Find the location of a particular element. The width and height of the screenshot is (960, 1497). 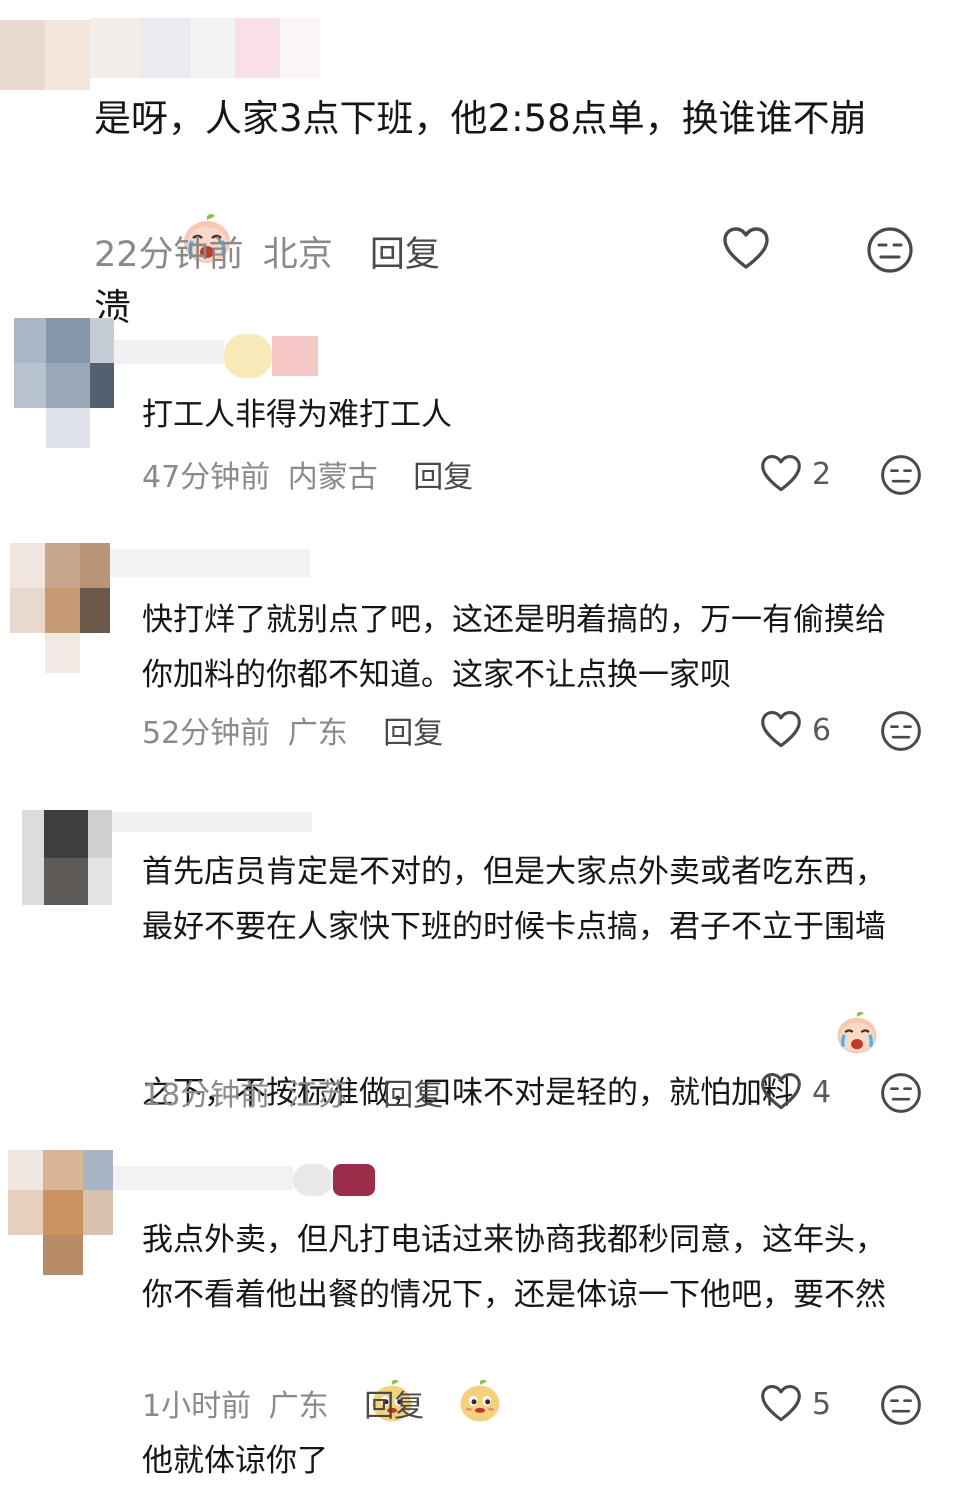

comment-time: 22分钟前 is located at coordinates (169, 255).